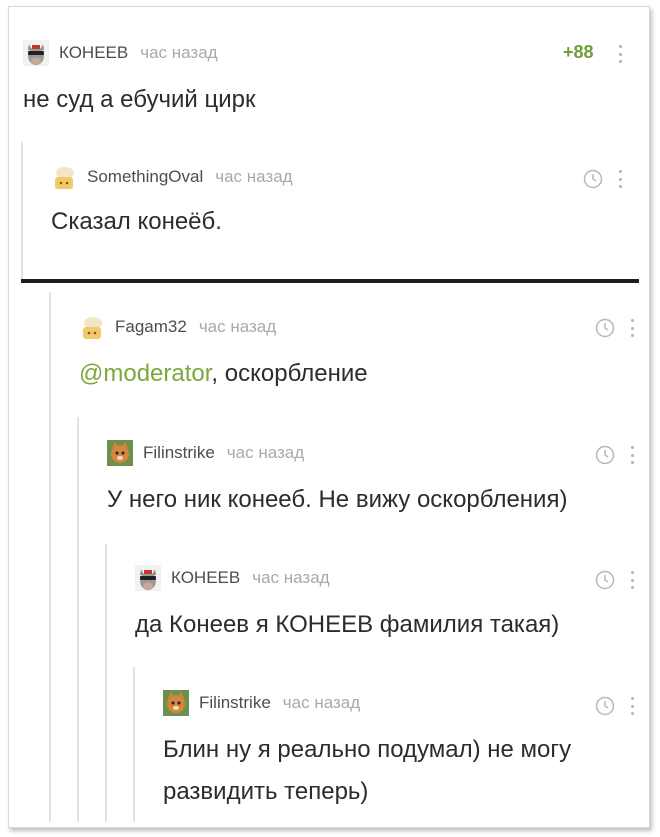 The height and width of the screenshot is (837, 660). What do you see at coordinates (145, 177) in the screenshot?
I see `author-nick: SomethingOval` at bounding box center [145, 177].